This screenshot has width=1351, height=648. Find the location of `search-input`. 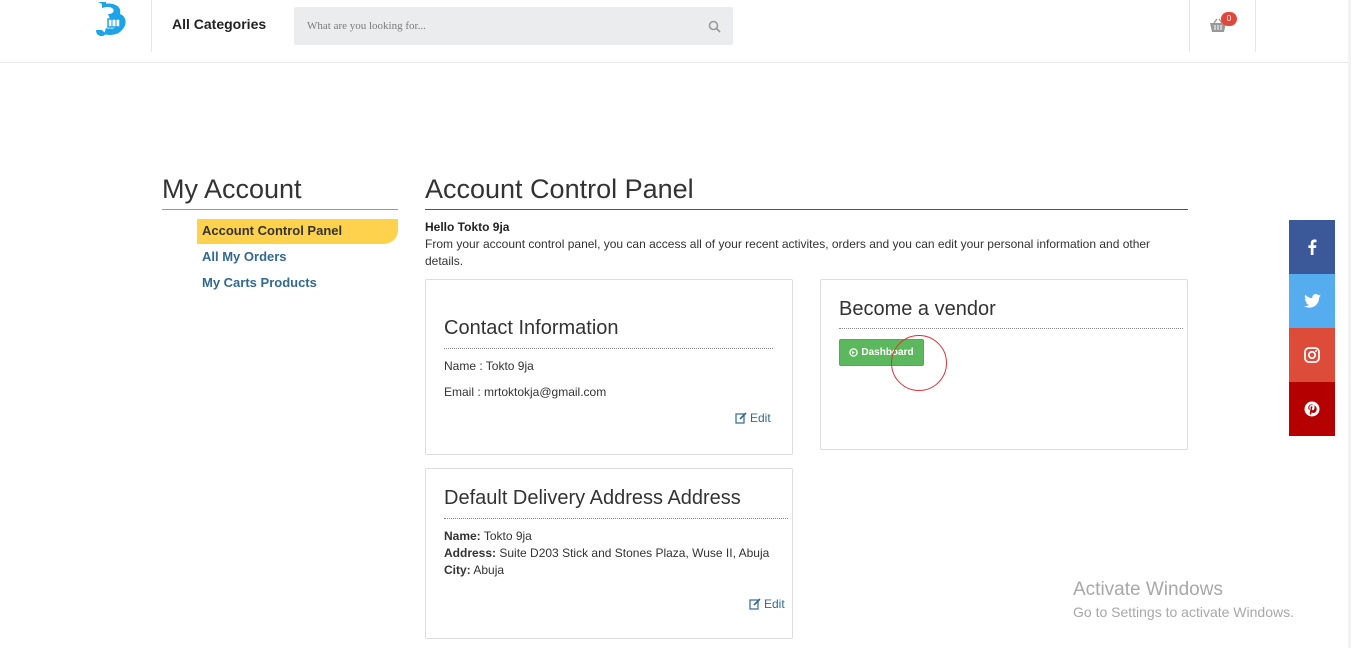

search-input is located at coordinates (494, 26).